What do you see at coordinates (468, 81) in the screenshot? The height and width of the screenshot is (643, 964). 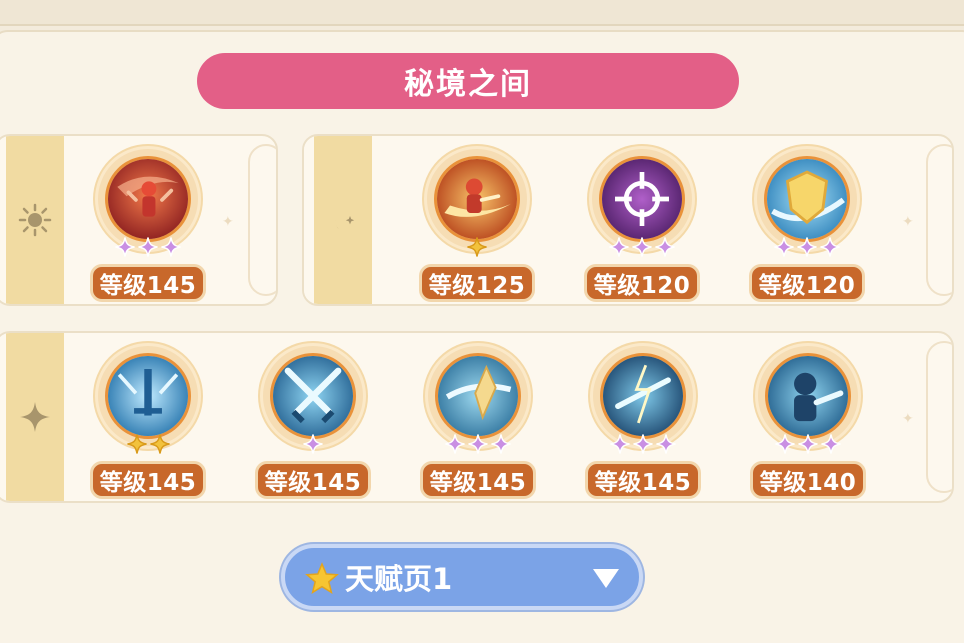 I see `page-title: 秘境之间` at bounding box center [468, 81].